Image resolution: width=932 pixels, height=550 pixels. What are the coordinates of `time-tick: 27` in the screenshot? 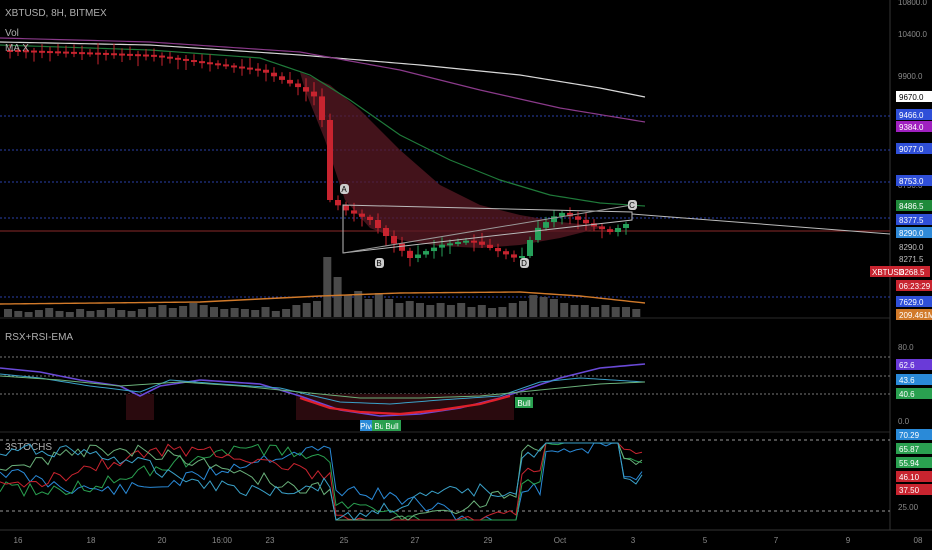 It's located at (415, 540).